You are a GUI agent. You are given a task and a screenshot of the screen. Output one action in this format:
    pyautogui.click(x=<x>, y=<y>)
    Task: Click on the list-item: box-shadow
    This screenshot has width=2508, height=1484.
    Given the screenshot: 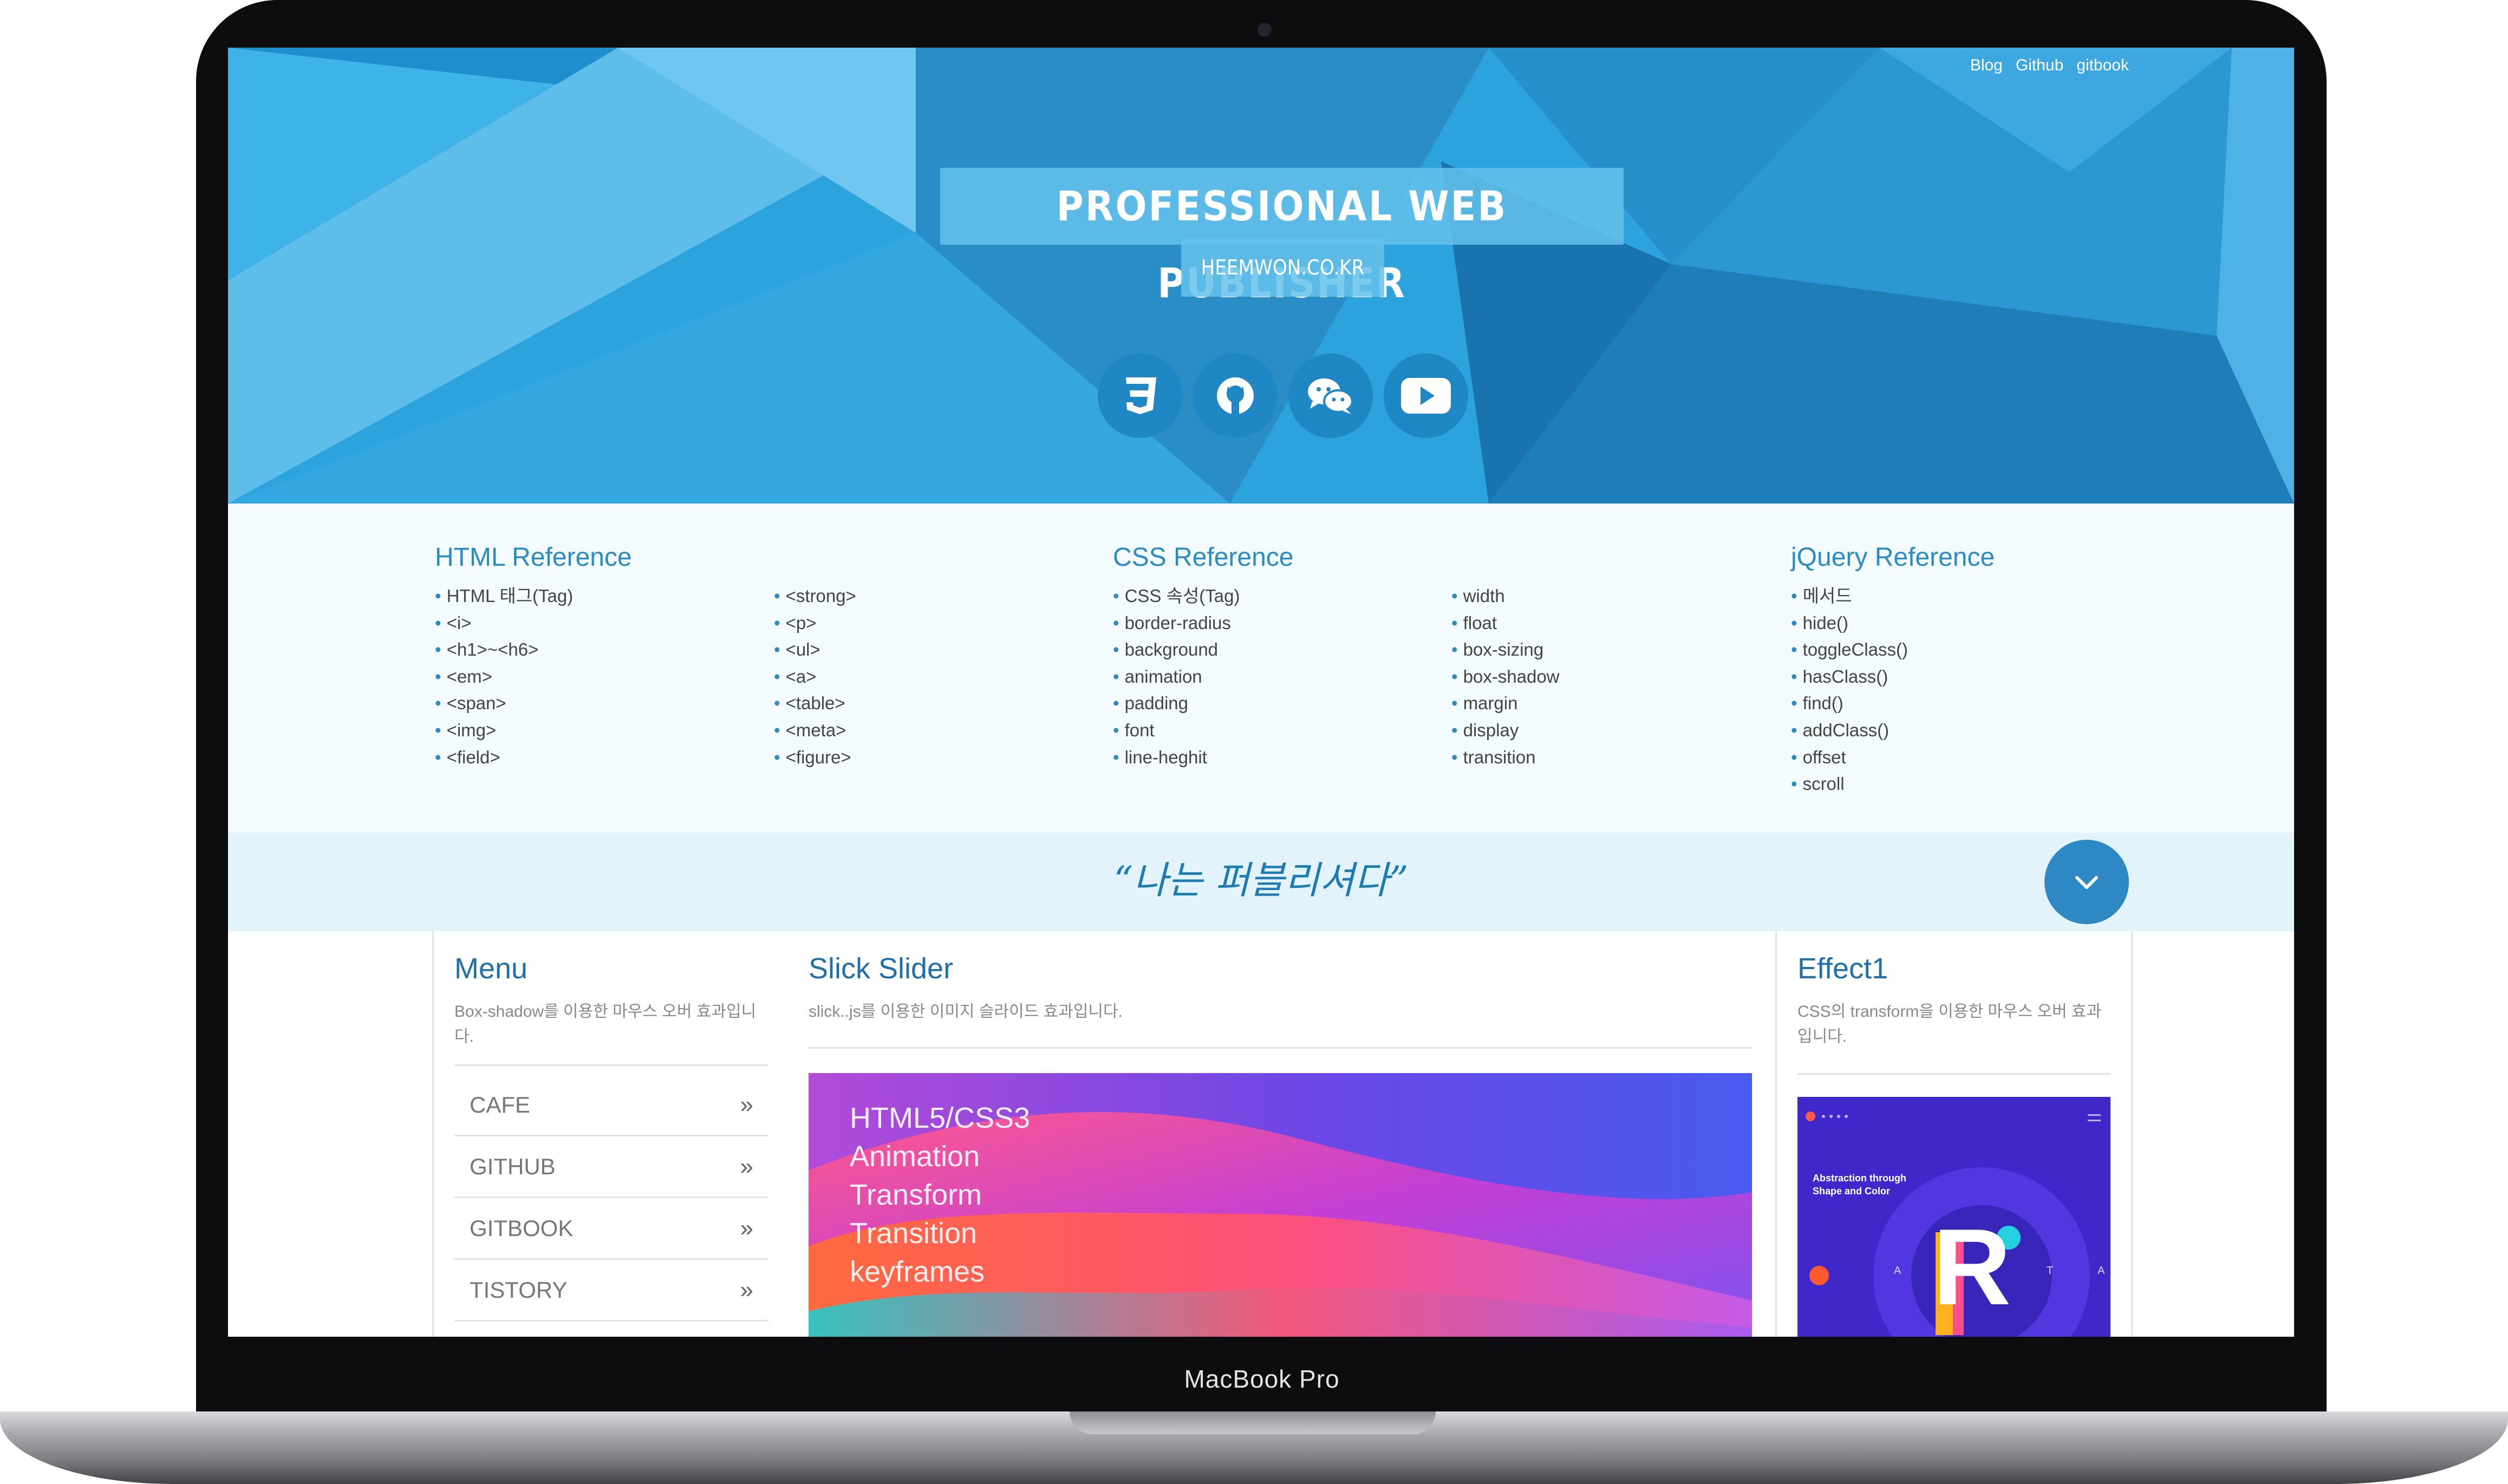 What is the action you would take?
    pyautogui.click(x=1506, y=676)
    